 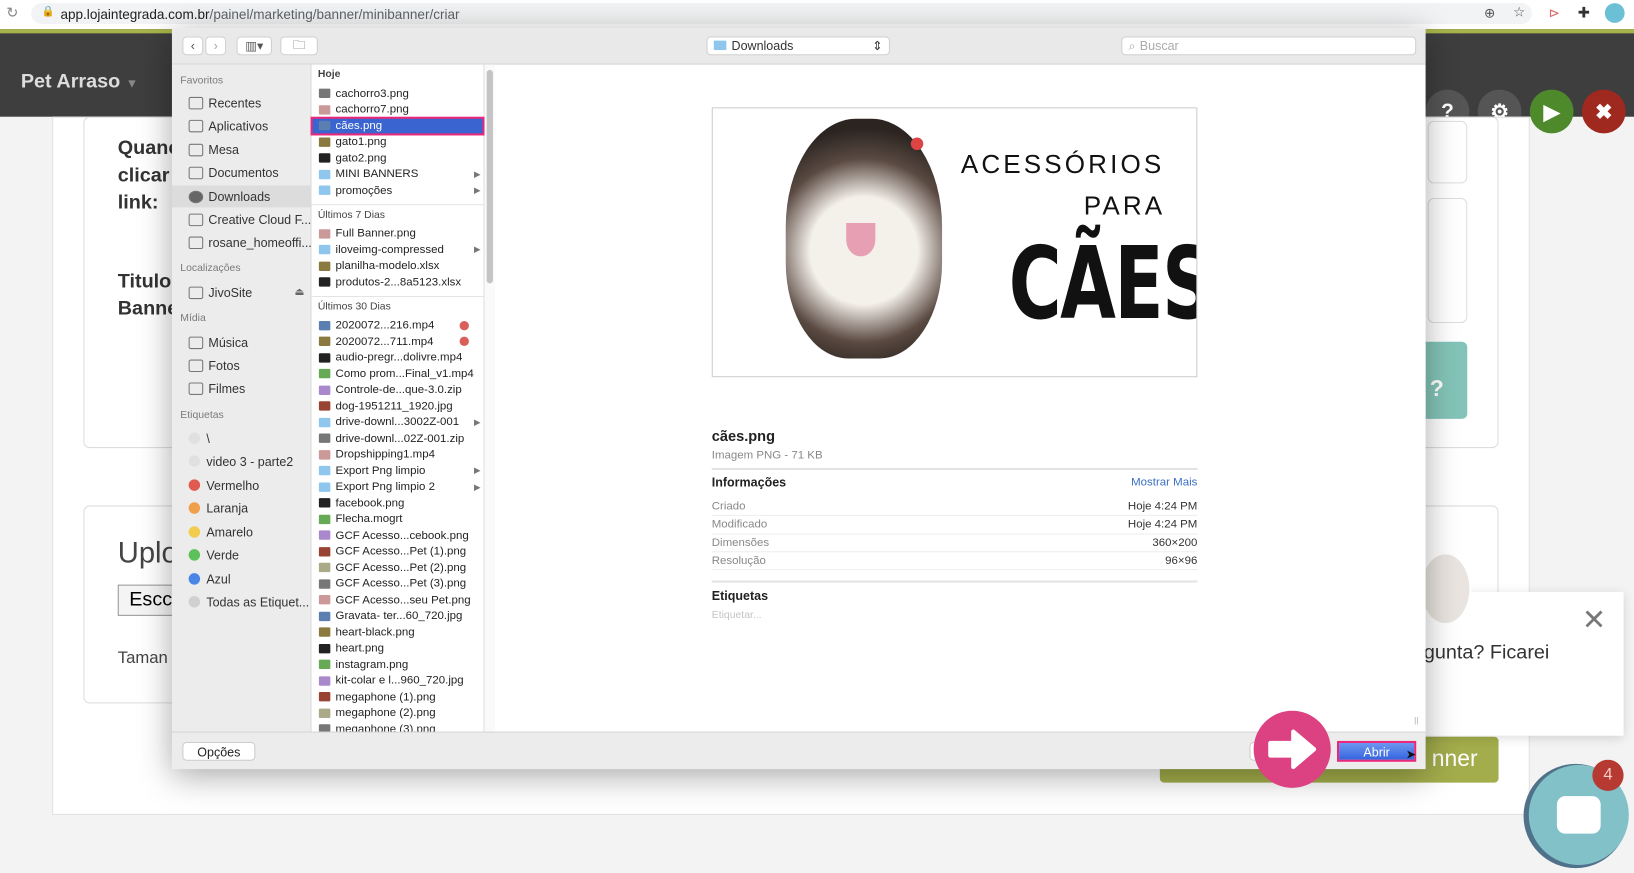 I want to click on file-item: Flecha.mogrt, so click(x=398, y=519).